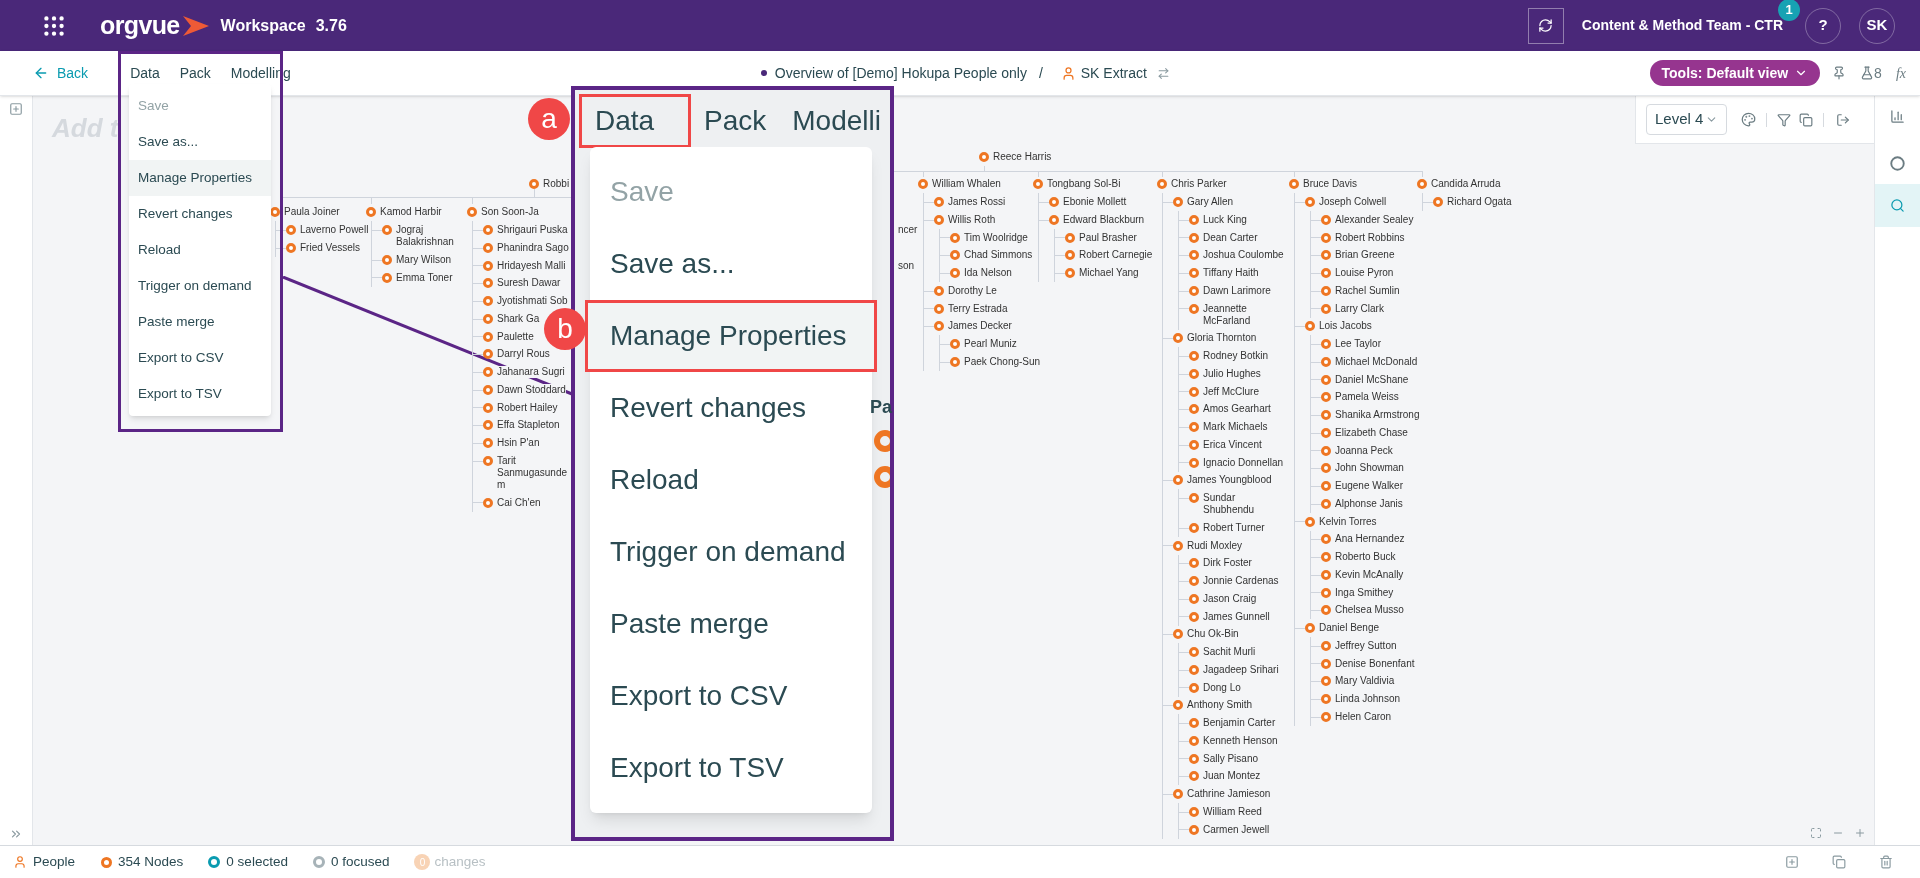  What do you see at coordinates (54, 862) in the screenshot?
I see `dataset-label: People` at bounding box center [54, 862].